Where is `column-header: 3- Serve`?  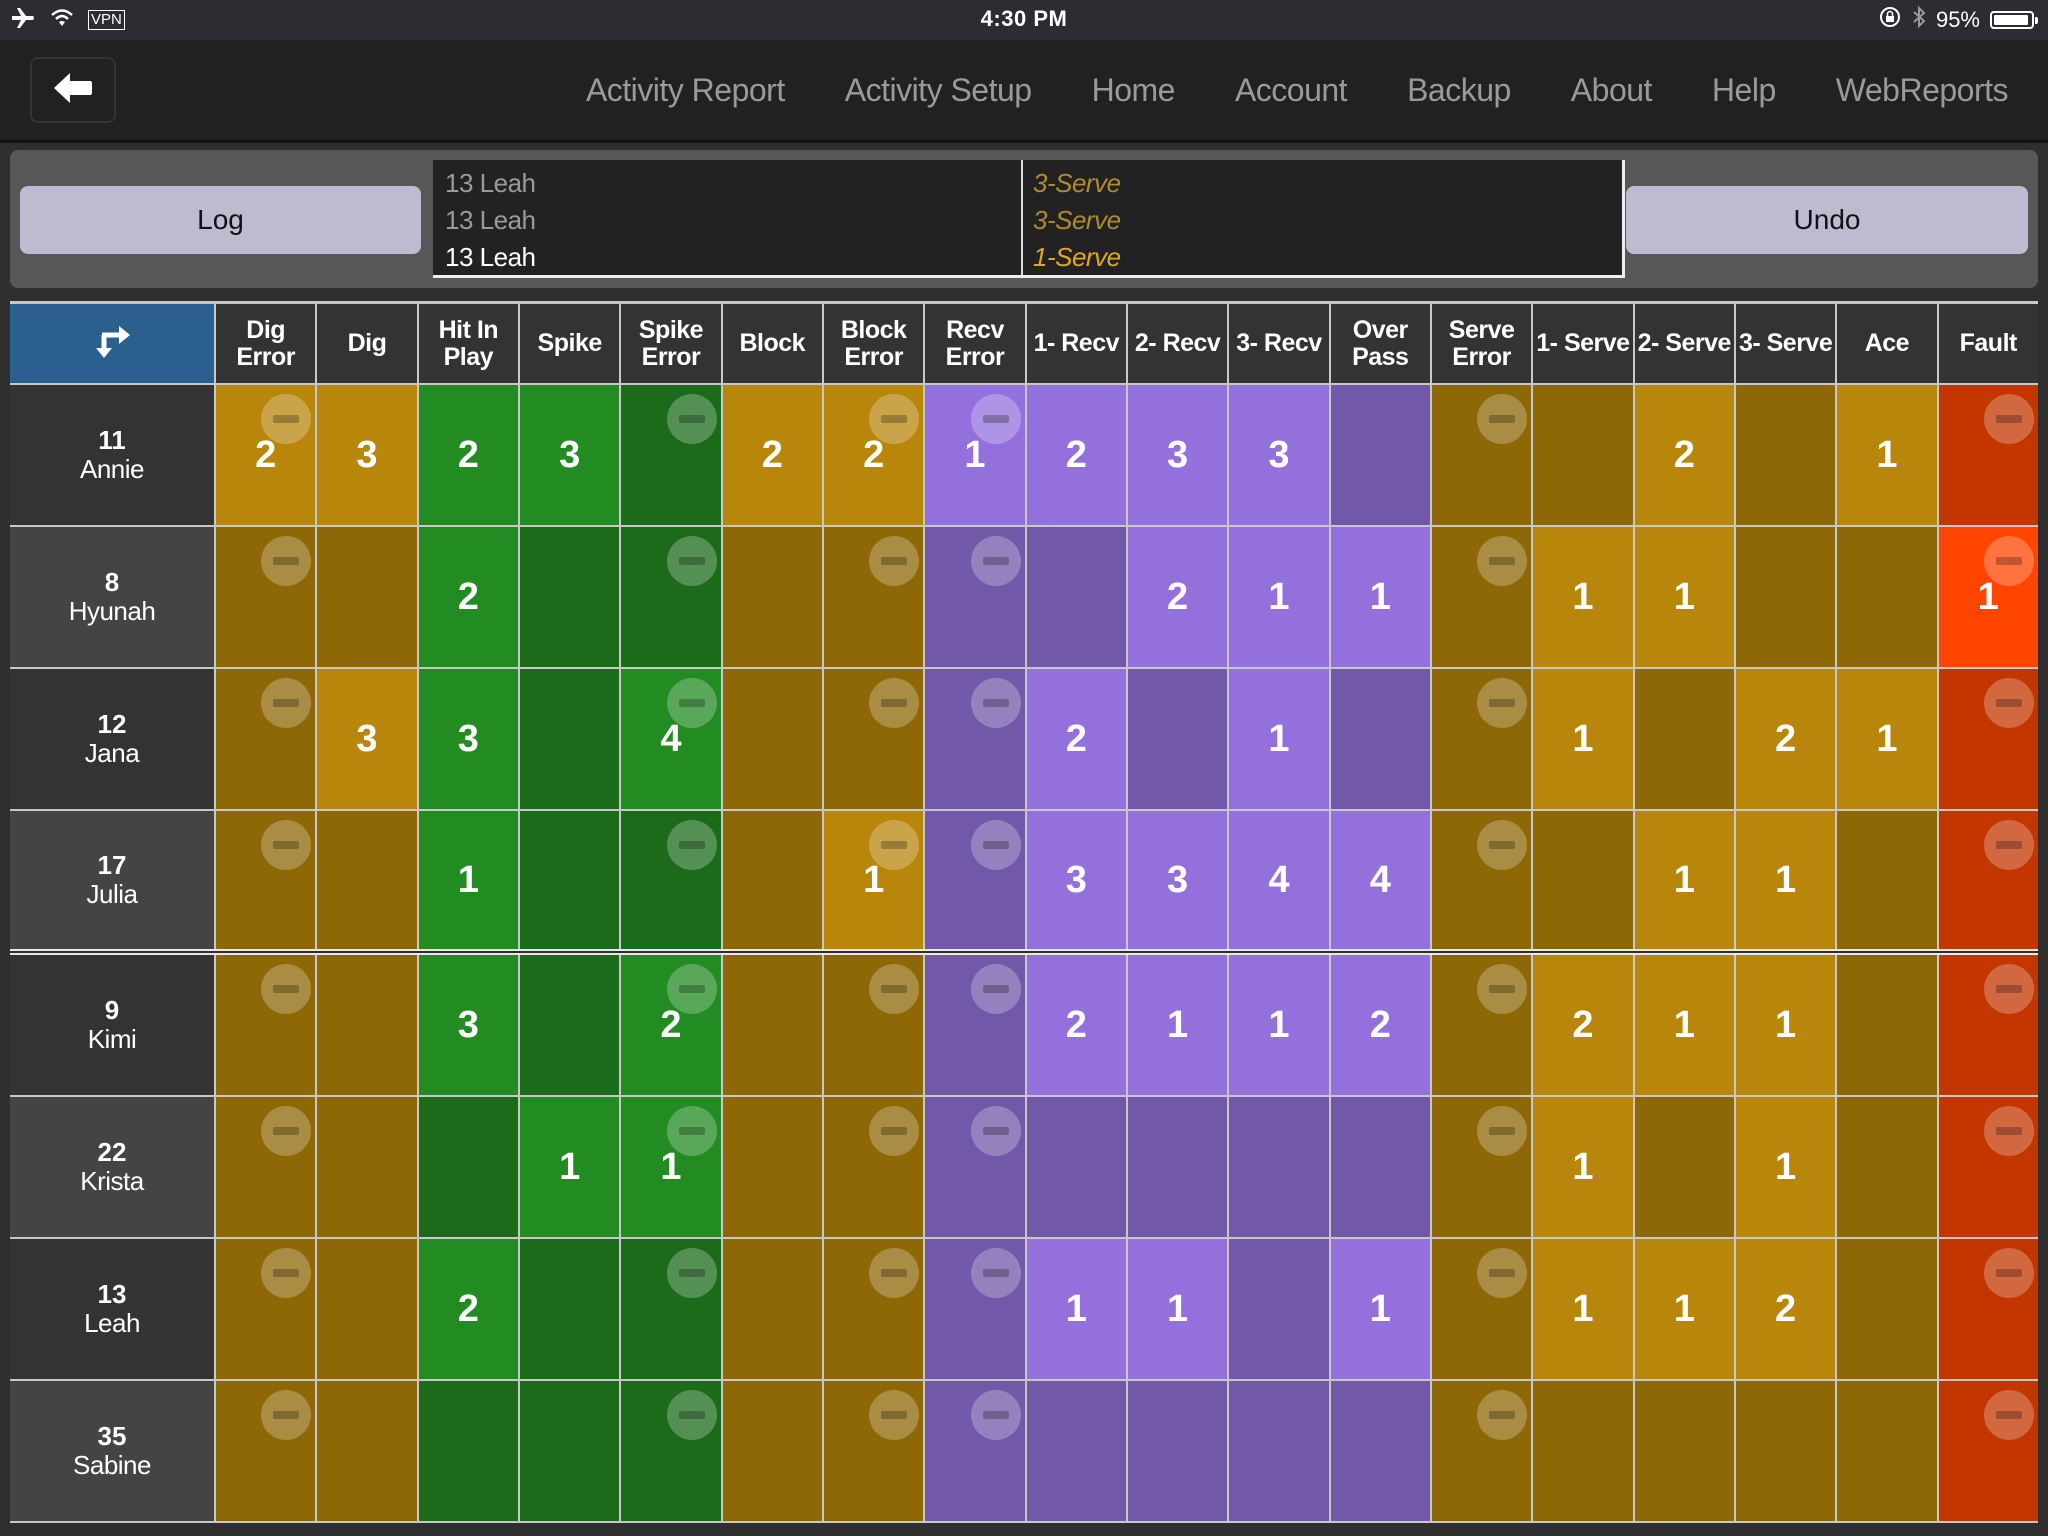
column-header: 3- Serve is located at coordinates (1784, 343).